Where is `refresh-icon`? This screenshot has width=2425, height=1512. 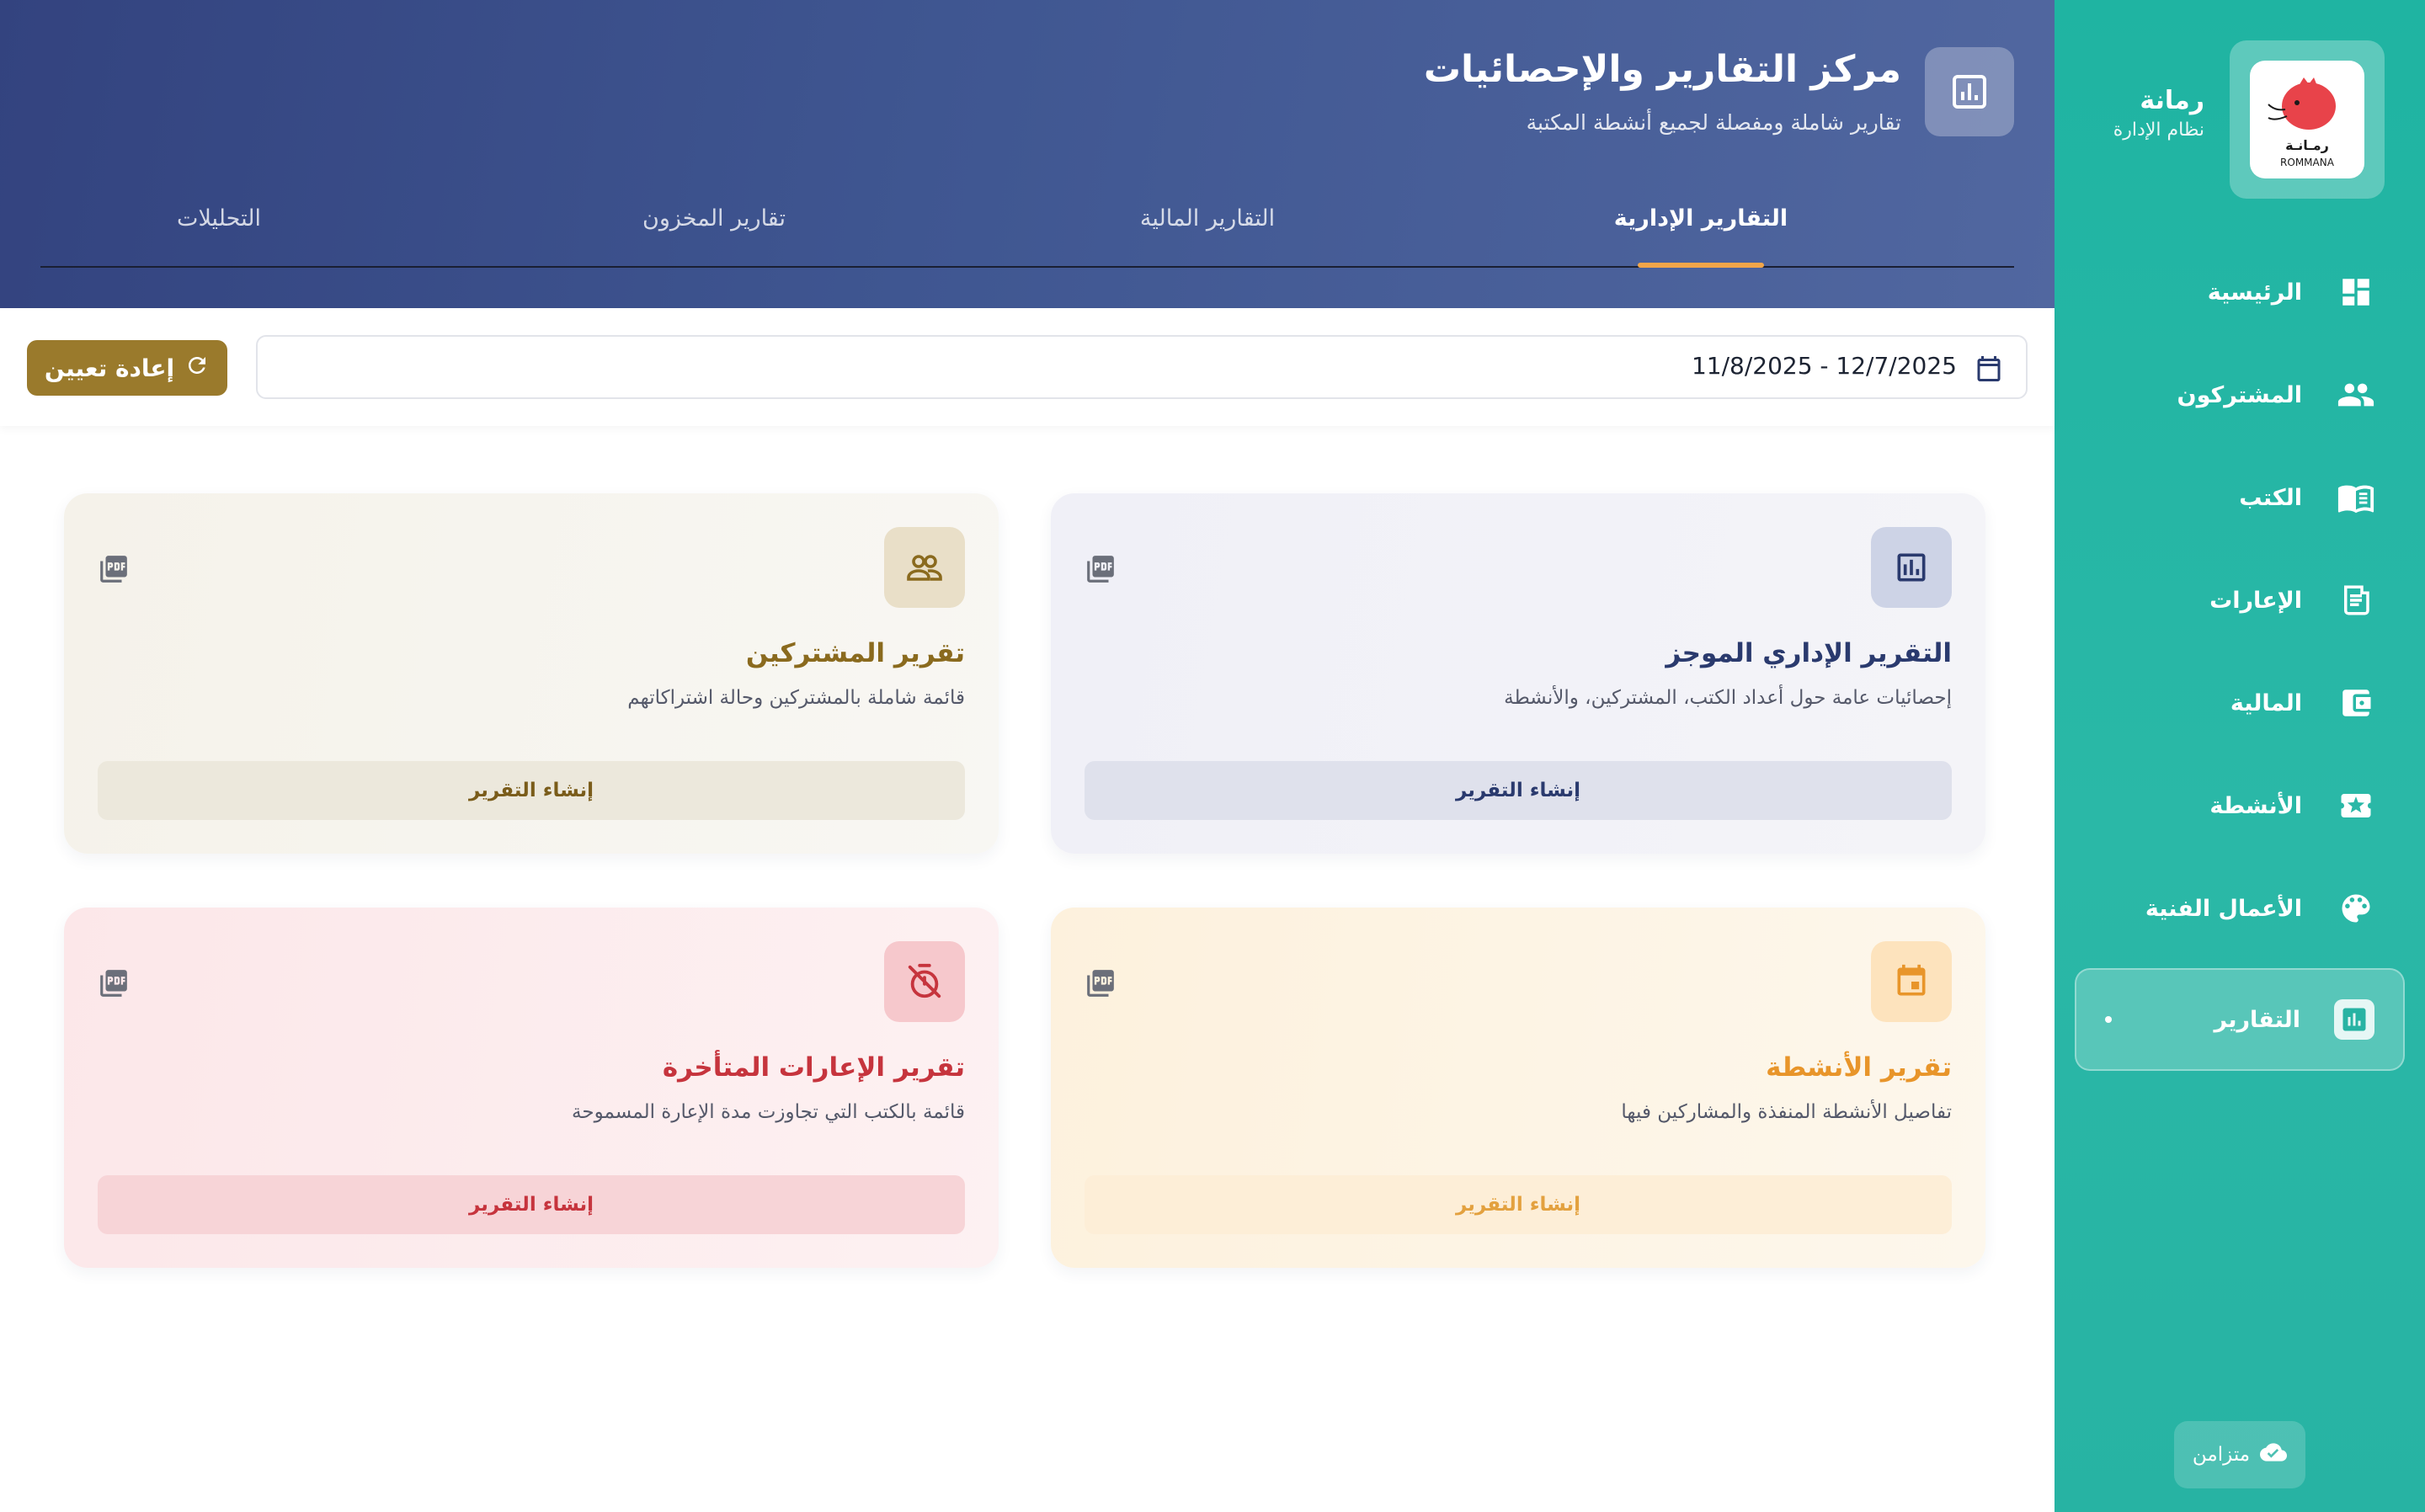
refresh-icon is located at coordinates (197, 369).